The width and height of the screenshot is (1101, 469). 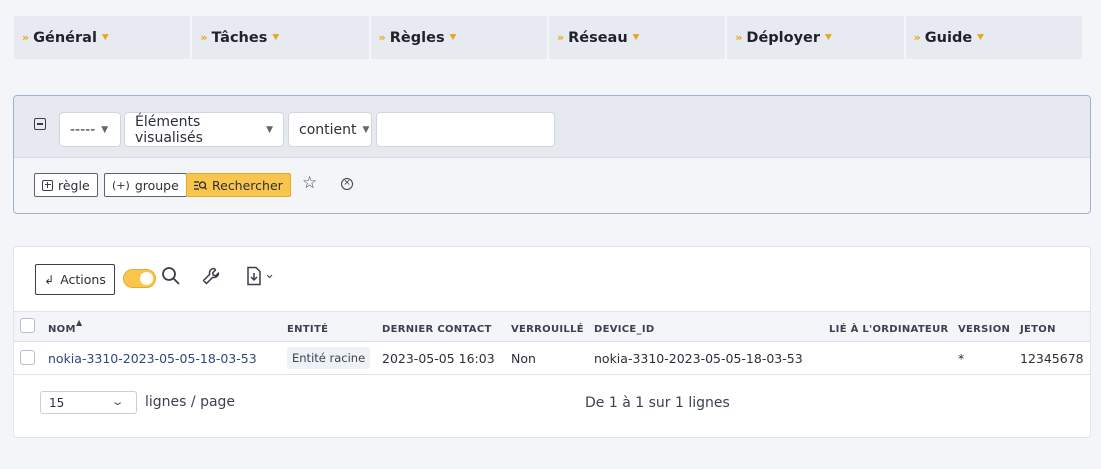 What do you see at coordinates (523, 358) in the screenshot?
I see `row-locked: Non` at bounding box center [523, 358].